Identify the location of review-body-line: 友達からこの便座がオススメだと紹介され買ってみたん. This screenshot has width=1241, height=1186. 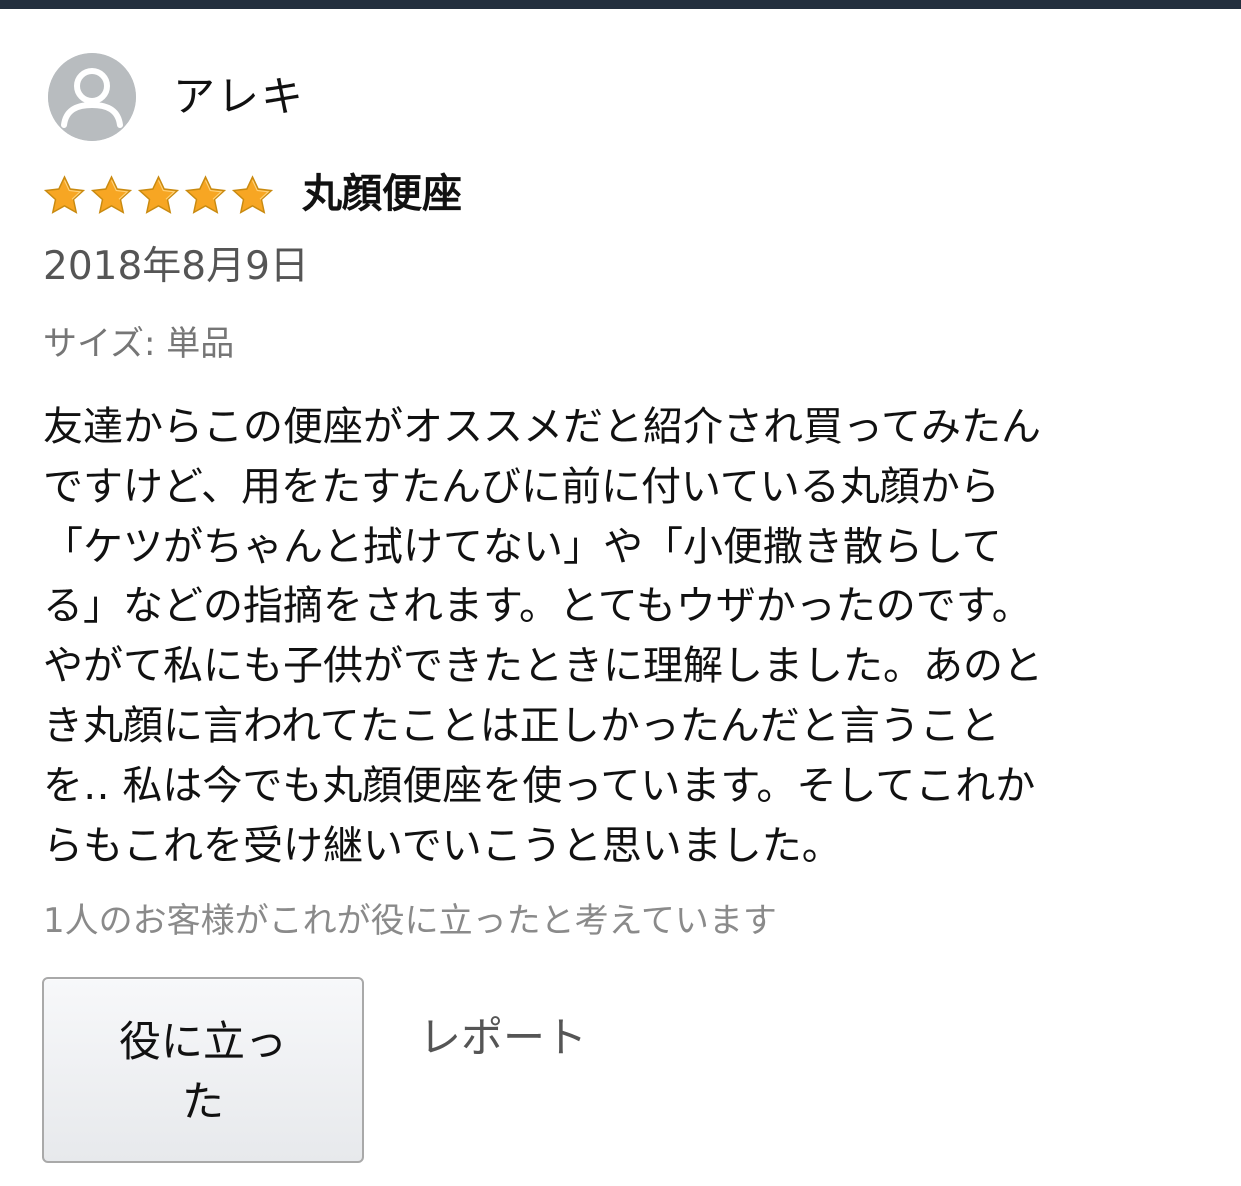
(542, 427).